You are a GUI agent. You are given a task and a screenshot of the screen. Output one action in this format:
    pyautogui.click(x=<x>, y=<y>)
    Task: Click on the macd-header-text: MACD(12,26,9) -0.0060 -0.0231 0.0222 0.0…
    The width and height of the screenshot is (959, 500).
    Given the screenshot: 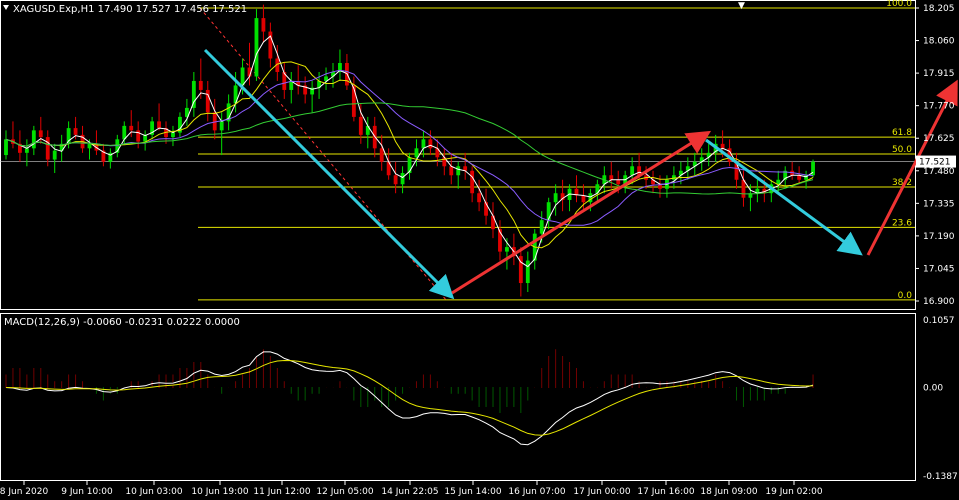 What is the action you would take?
    pyautogui.click(x=122, y=322)
    